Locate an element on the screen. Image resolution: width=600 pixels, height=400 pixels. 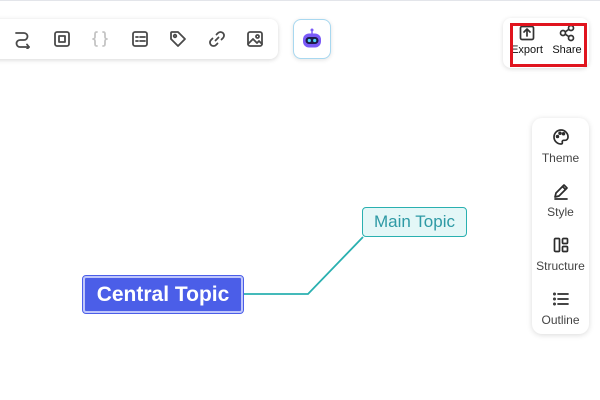
central-topic-node: Central Topic is located at coordinates (163, 294).